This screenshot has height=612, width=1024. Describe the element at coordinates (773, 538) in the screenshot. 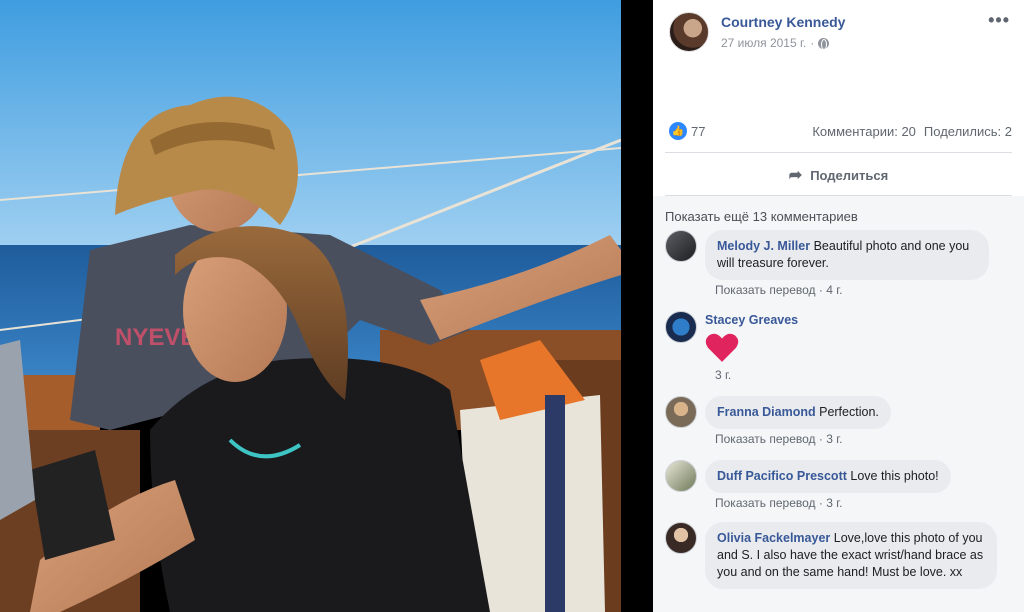

I see `commenter-name: Olivia Fackelmayer` at that location.